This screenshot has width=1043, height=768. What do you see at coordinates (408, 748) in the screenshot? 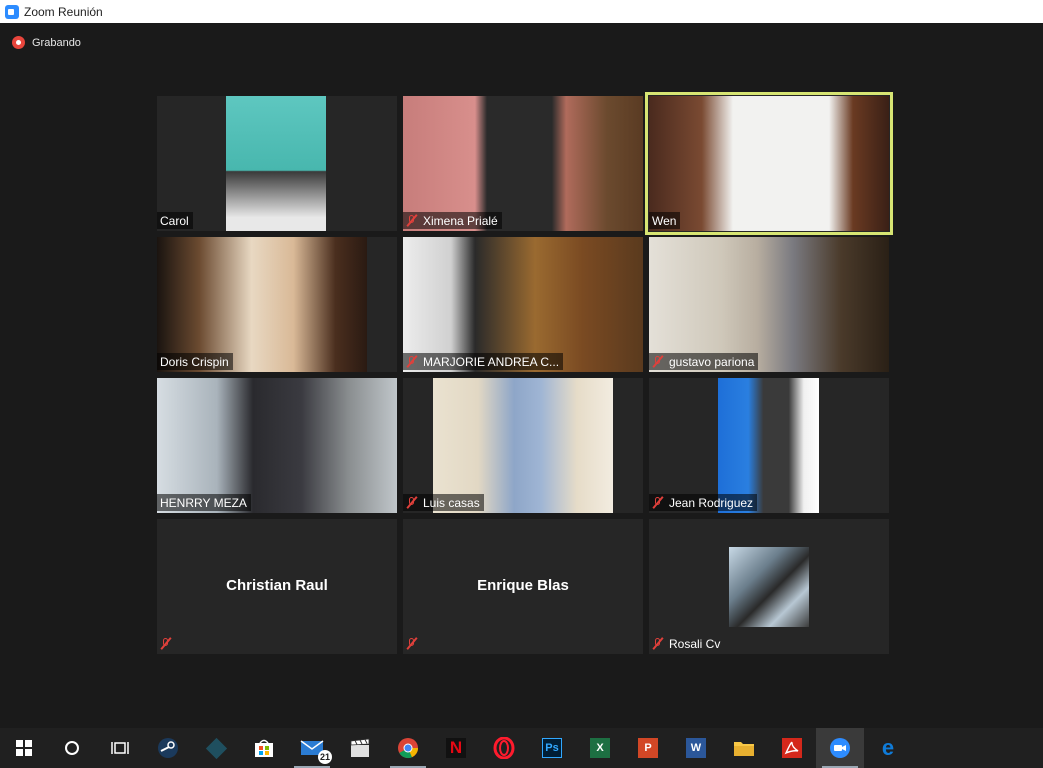
I see `chrome-icon` at bounding box center [408, 748].